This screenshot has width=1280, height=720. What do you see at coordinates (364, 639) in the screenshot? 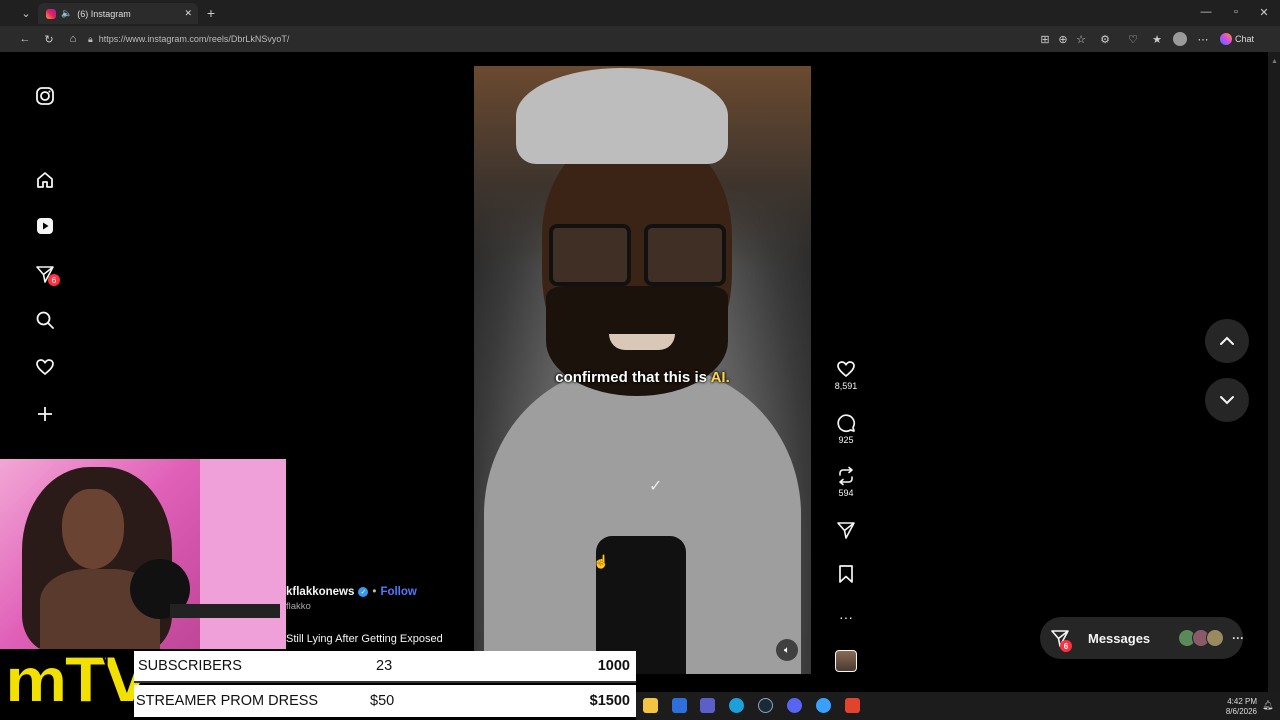
I see `post-title: Still Lying After Getting Exposed` at bounding box center [364, 639].